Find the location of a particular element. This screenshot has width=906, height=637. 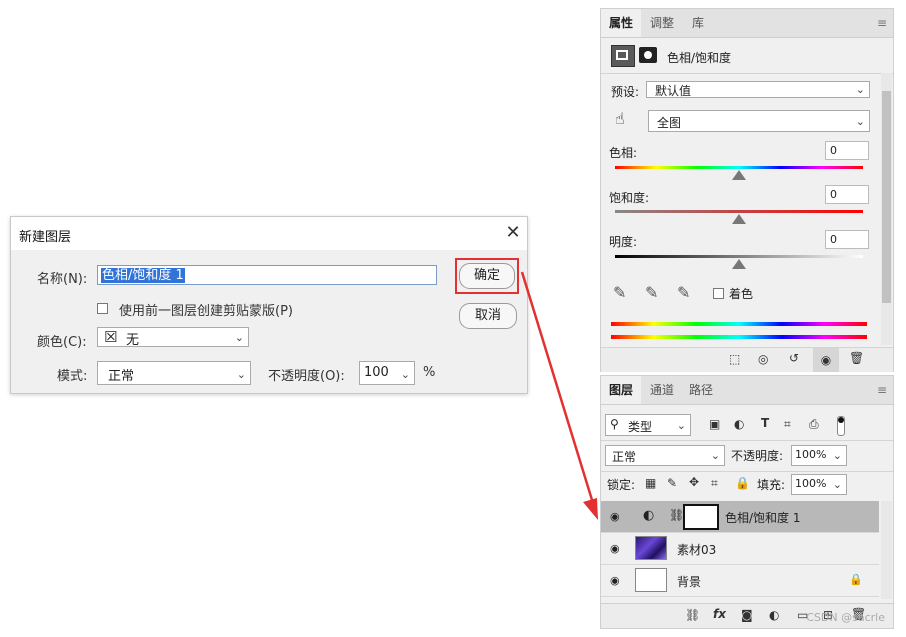

type-filter-icon: T is located at coordinates (765, 423).